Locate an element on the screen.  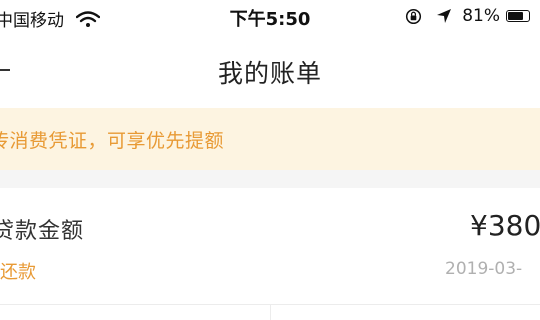
bill-label: 贷款金额 is located at coordinates (42, 231).